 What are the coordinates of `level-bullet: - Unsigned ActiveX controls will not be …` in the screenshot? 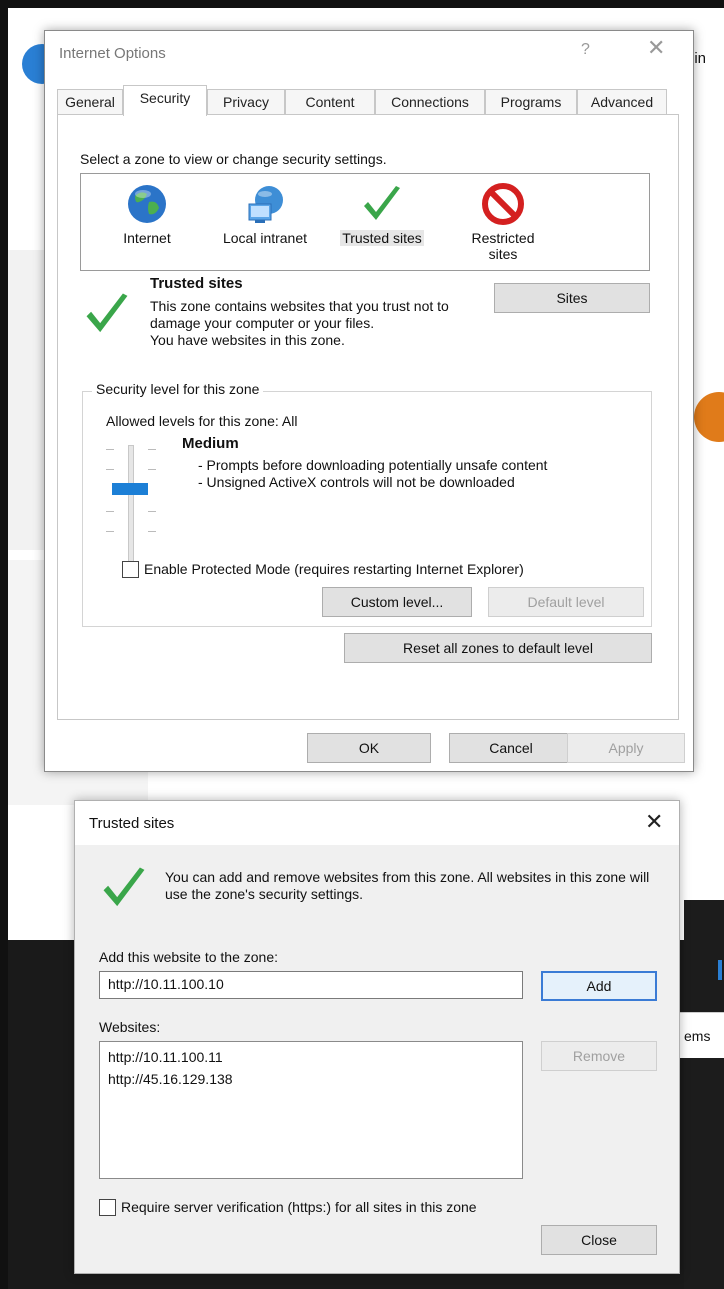 It's located at (356, 482).